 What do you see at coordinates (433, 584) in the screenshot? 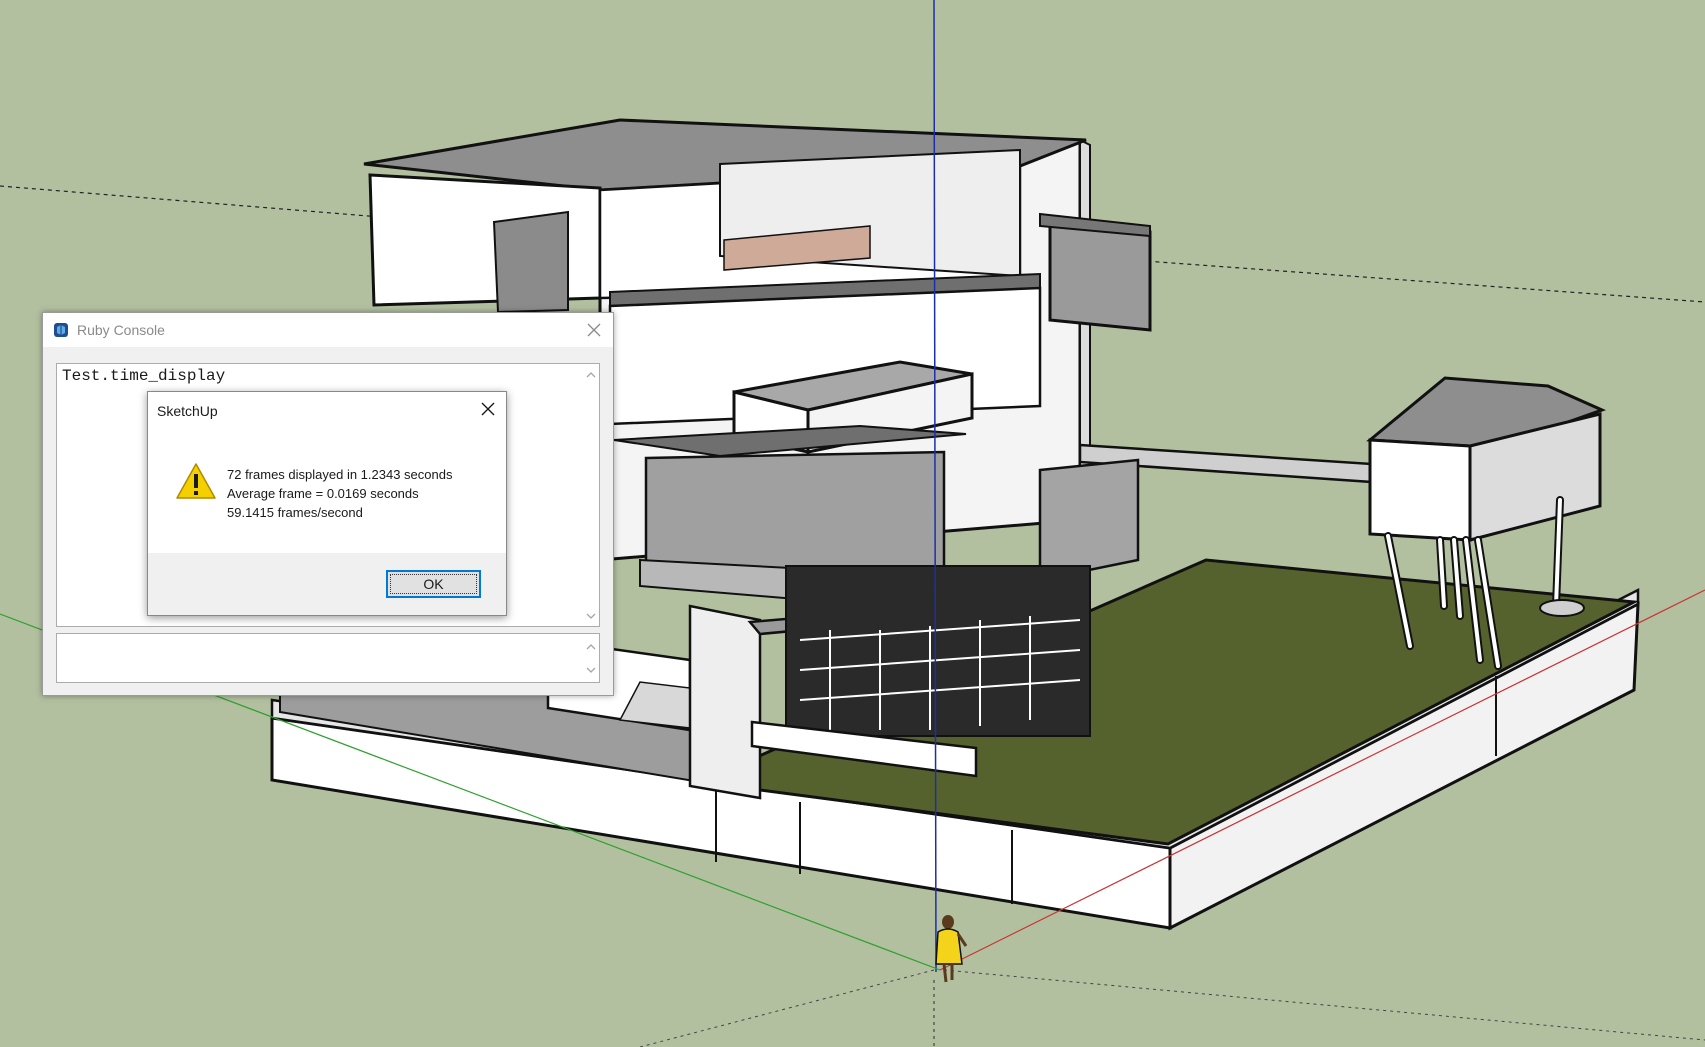
I see `ok-button: OK` at bounding box center [433, 584].